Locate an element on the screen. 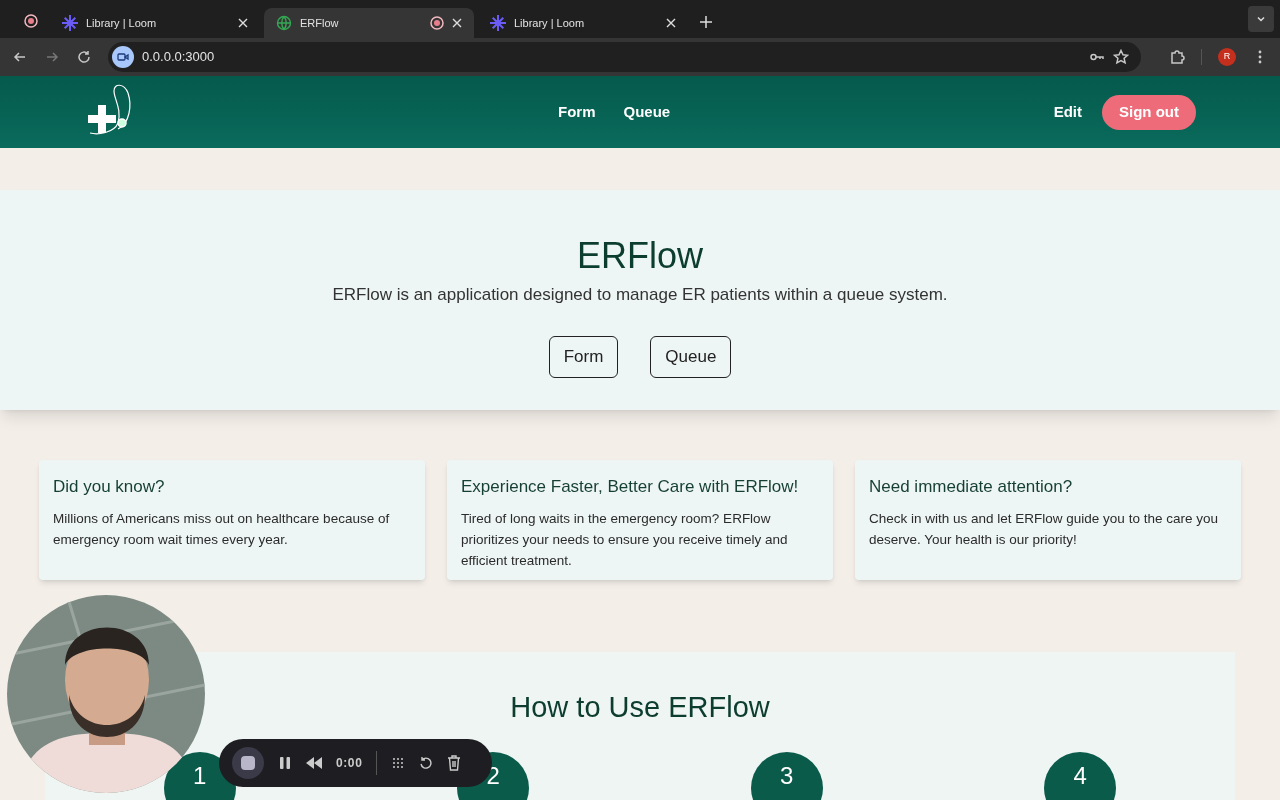 This screenshot has width=1280, height=800. nav-link: Queue is located at coordinates (647, 112).